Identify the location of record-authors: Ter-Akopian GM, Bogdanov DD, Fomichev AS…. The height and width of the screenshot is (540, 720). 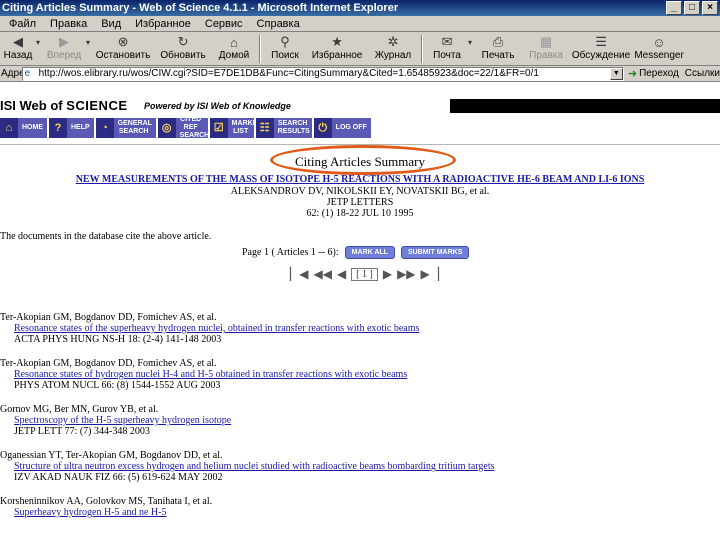
(108, 363).